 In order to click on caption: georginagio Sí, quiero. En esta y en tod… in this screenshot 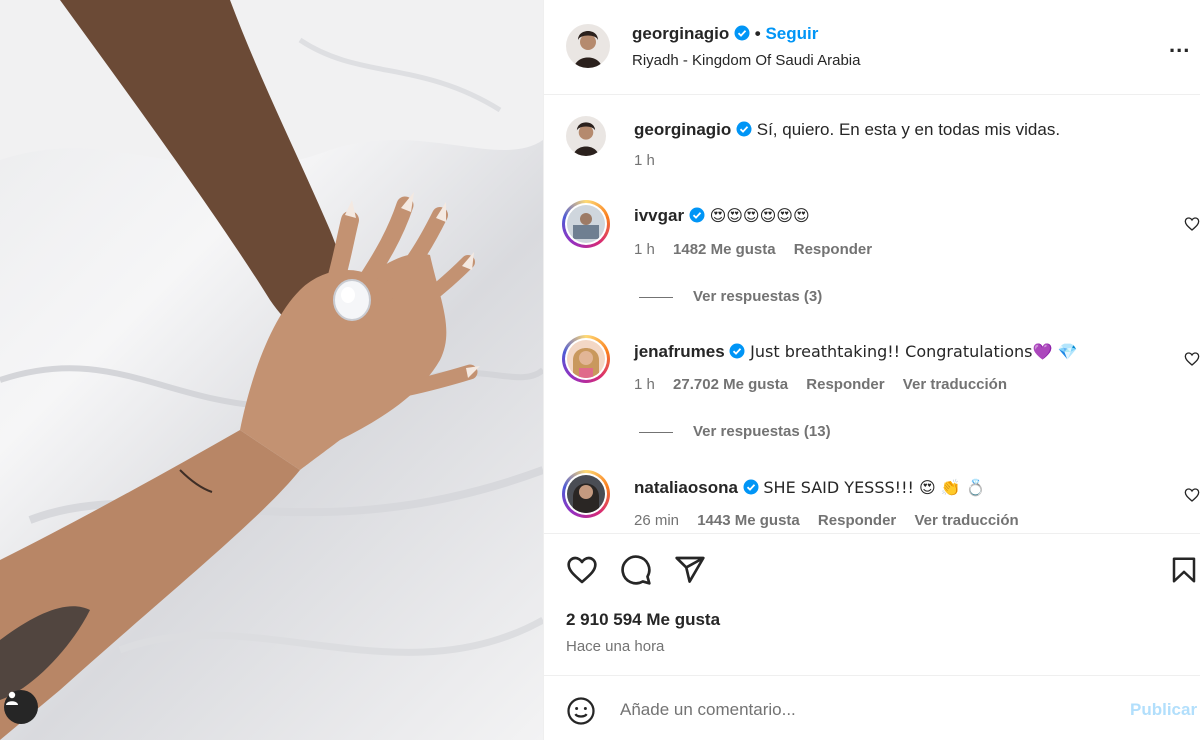, I will do `click(847, 130)`.